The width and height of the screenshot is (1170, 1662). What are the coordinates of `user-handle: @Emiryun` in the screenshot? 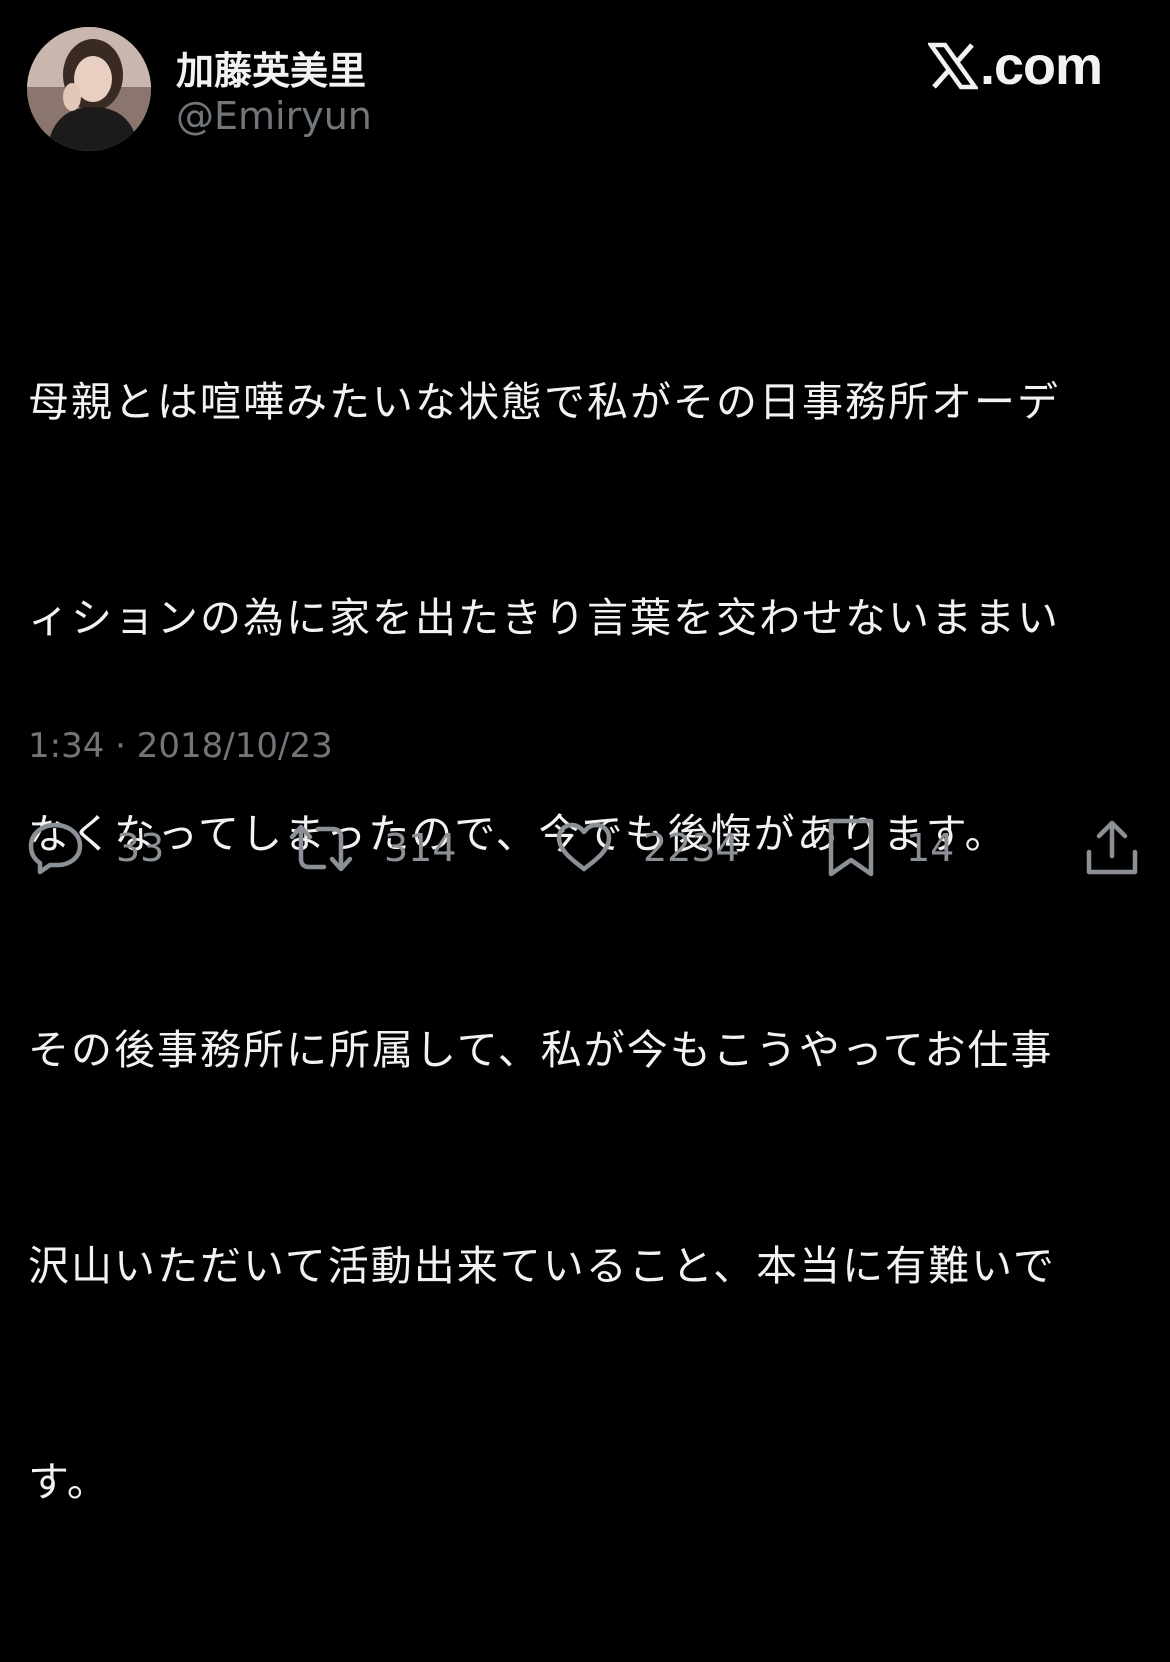 It's located at (274, 116).